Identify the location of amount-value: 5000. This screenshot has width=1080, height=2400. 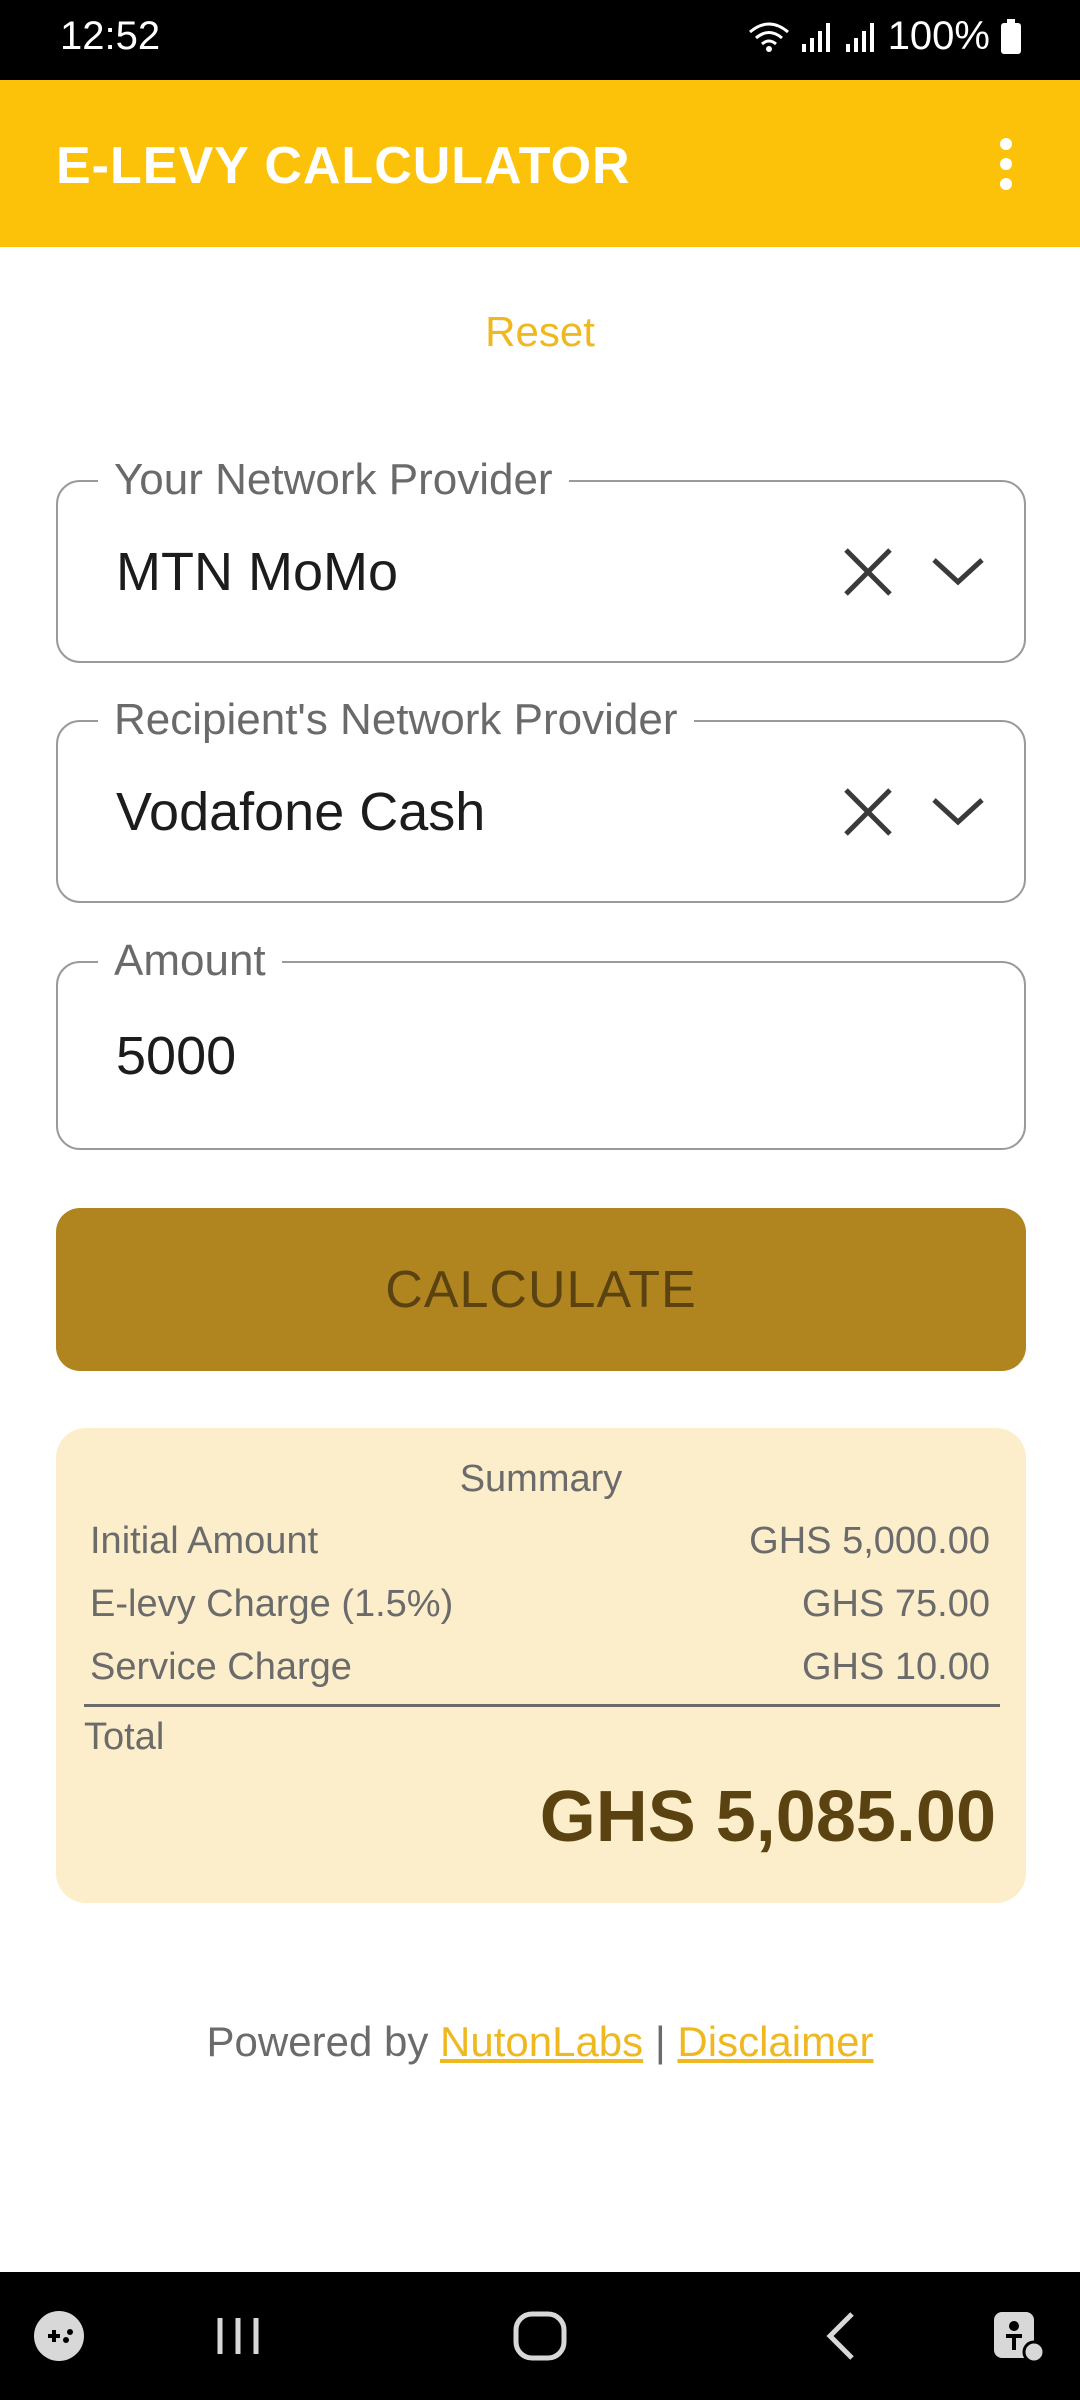
(176, 1056).